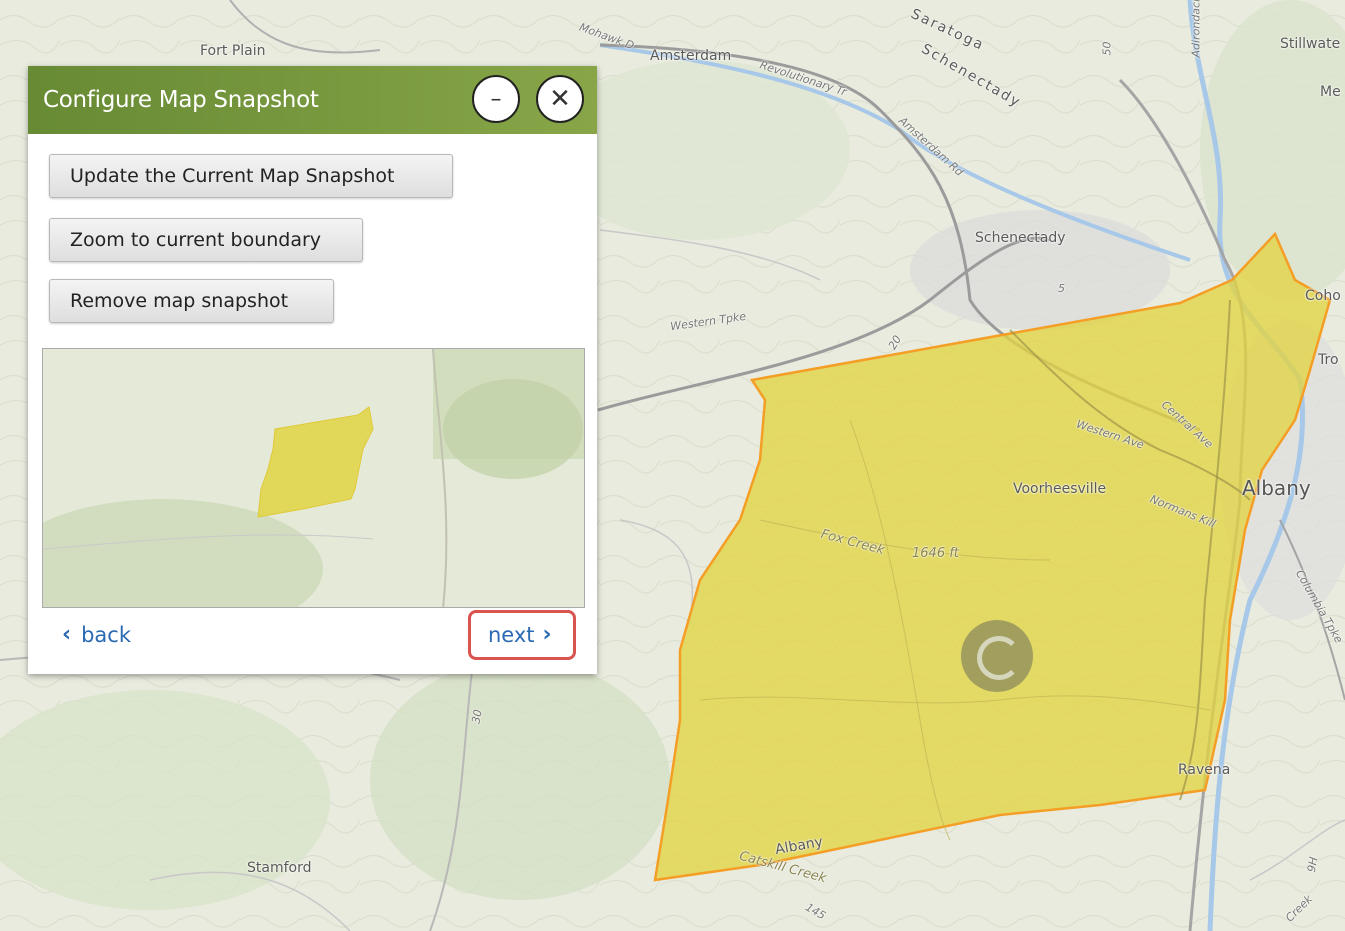 This screenshot has width=1345, height=931. I want to click on road-label: 9H, so click(1312, 864).